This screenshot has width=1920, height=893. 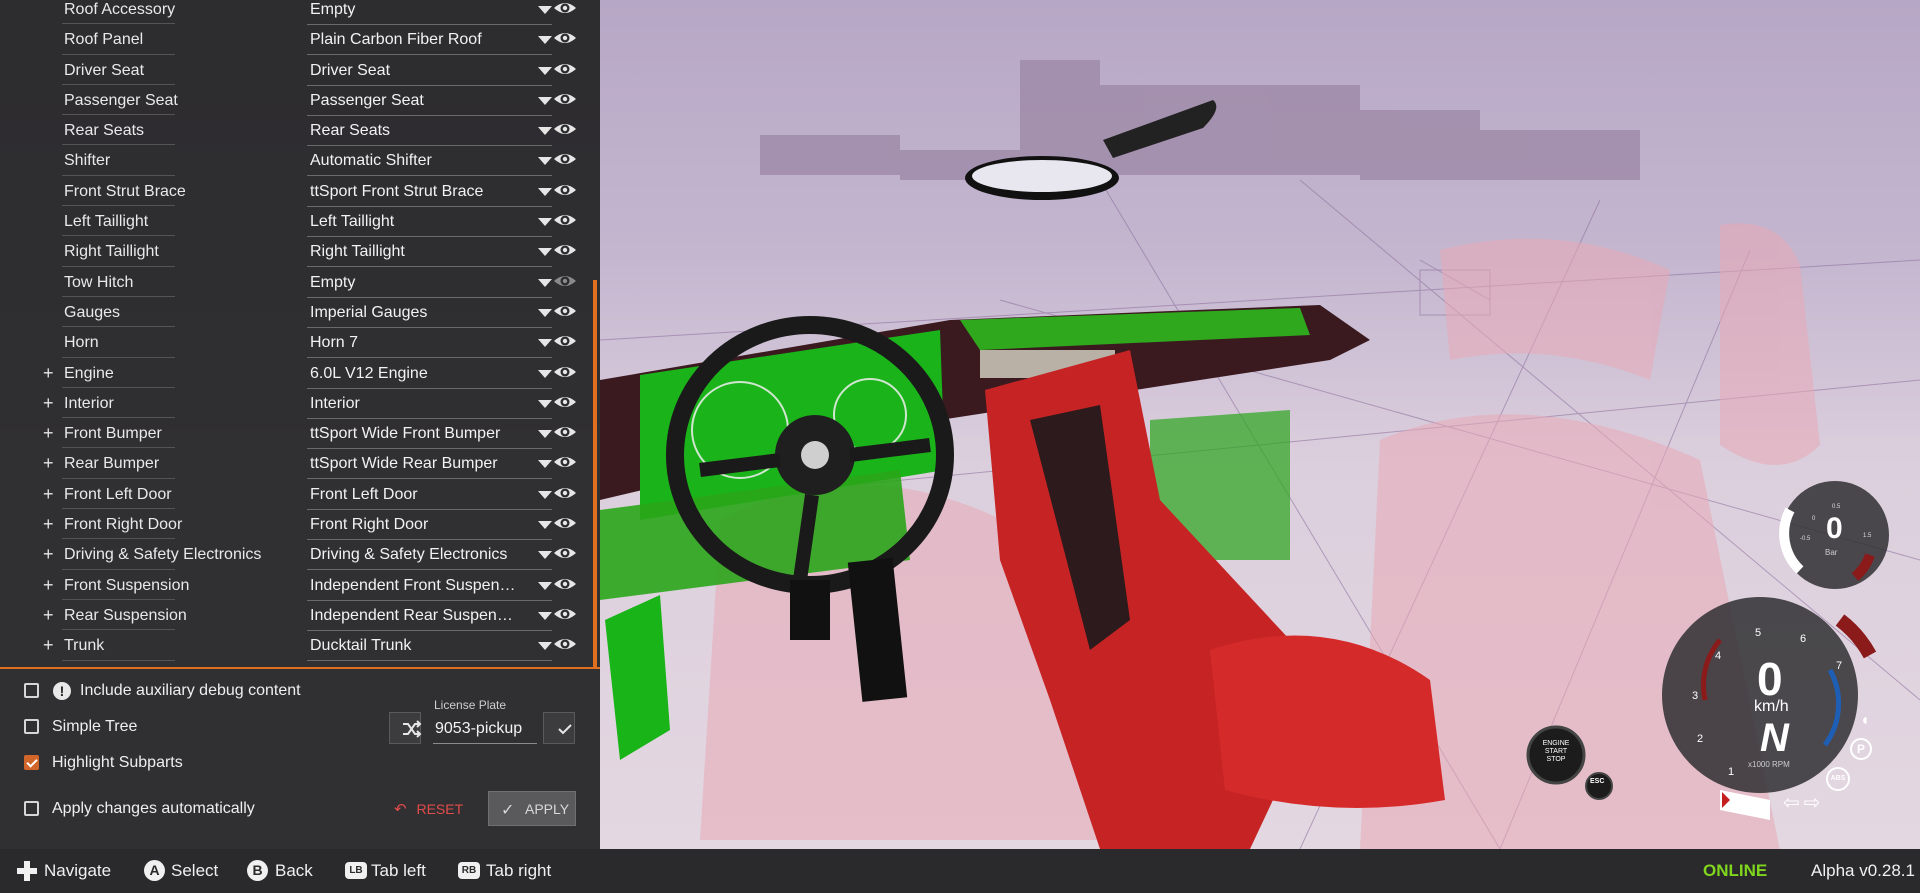 I want to click on simple-tree-checkbox, so click(x=31, y=726).